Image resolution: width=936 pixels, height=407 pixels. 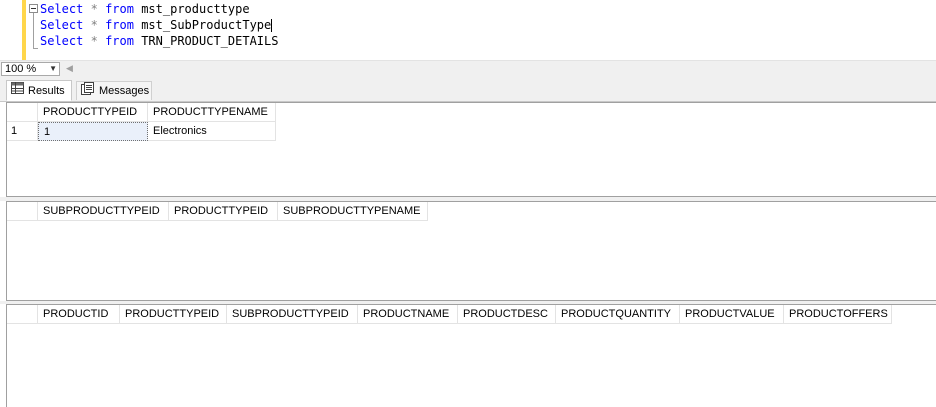 What do you see at coordinates (35, 48) in the screenshot?
I see `fold-guide-end` at bounding box center [35, 48].